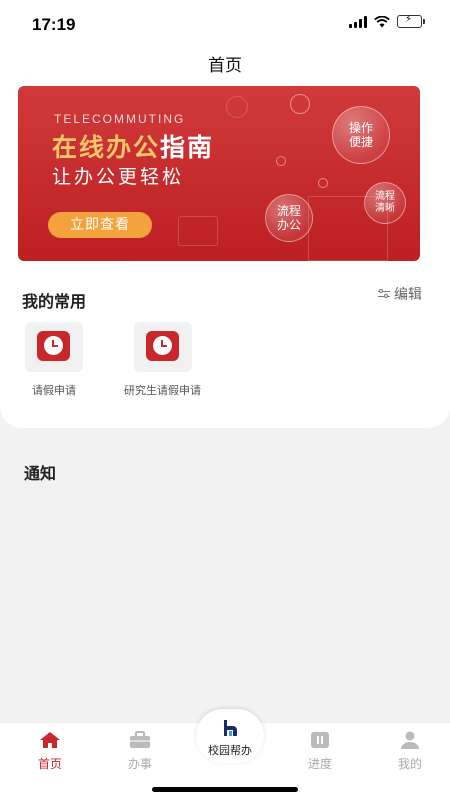 This screenshot has height=800, width=450. I want to click on tab-mine: 我的, so click(410, 751).